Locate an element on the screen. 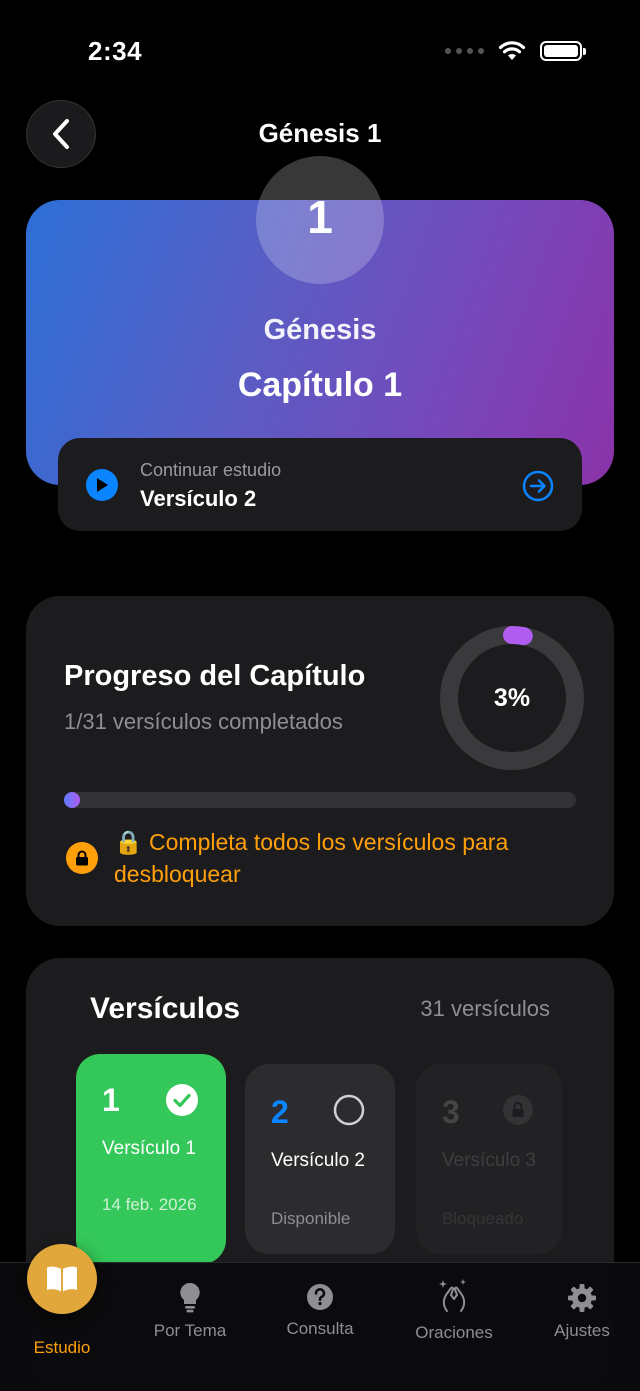 Image resolution: width=640 pixels, height=1391 pixels. progress-bar is located at coordinates (320, 800).